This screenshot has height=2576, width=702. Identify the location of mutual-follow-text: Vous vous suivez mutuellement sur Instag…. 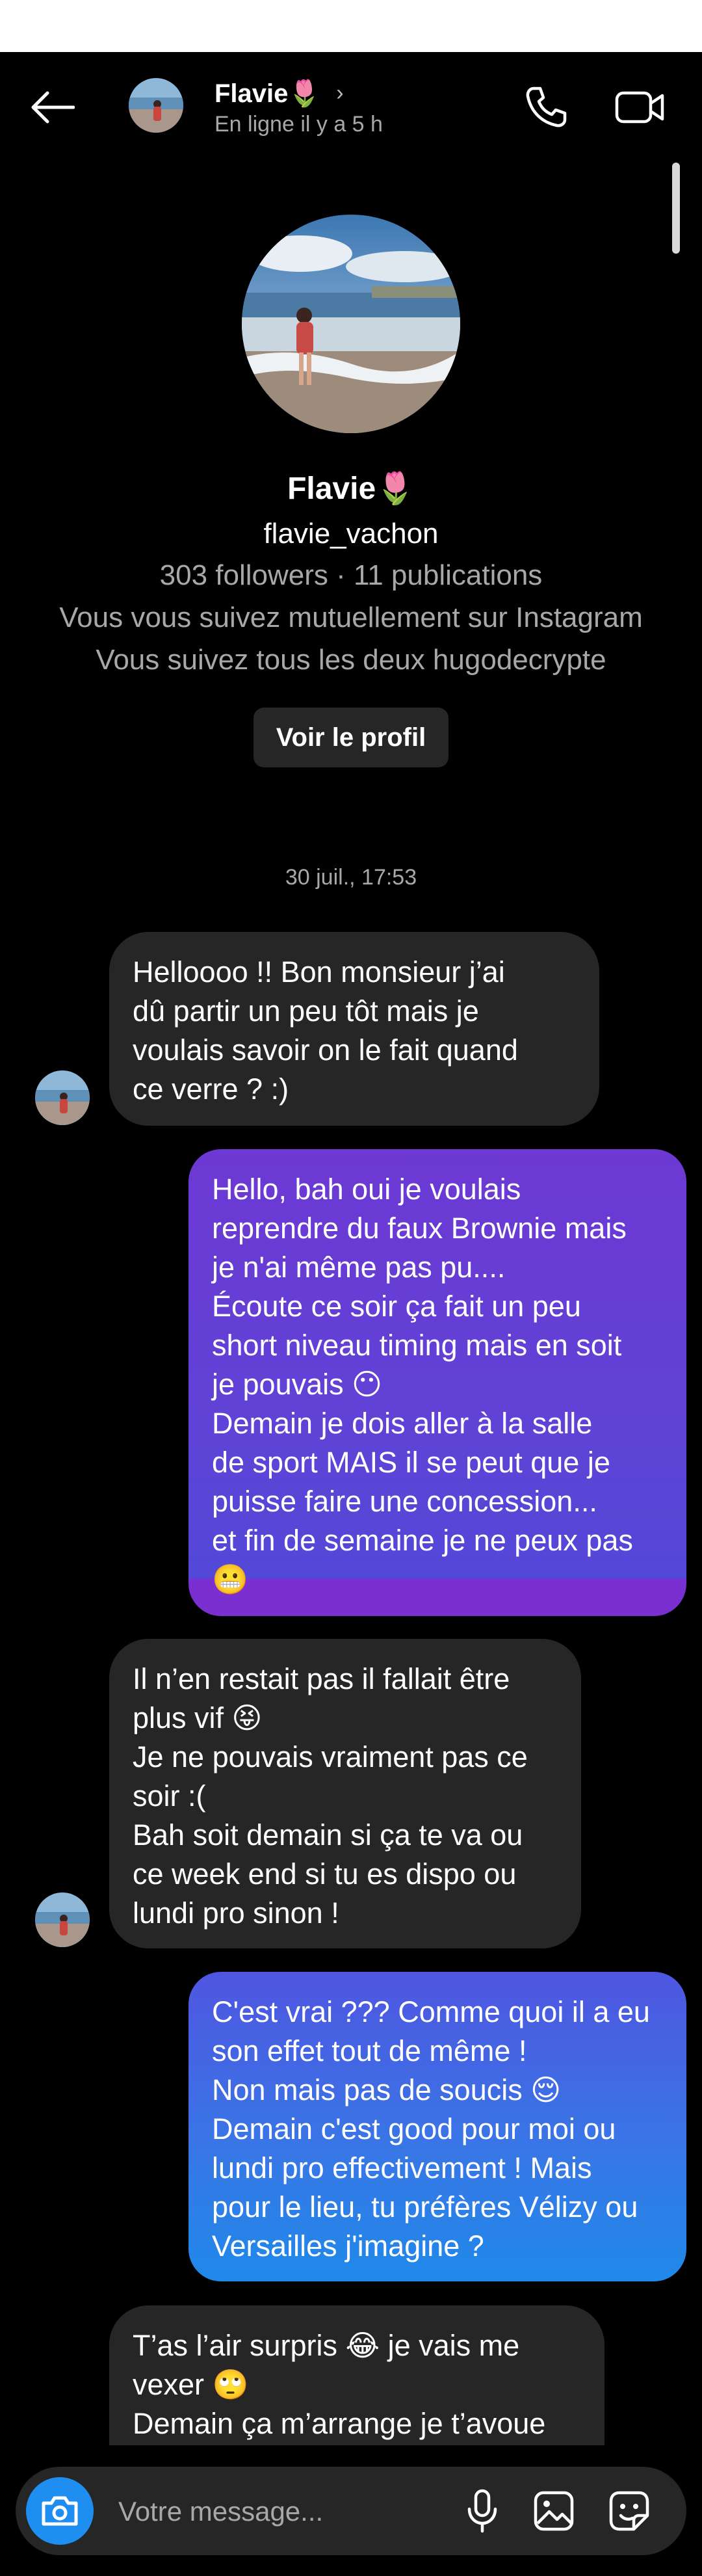
(351, 617).